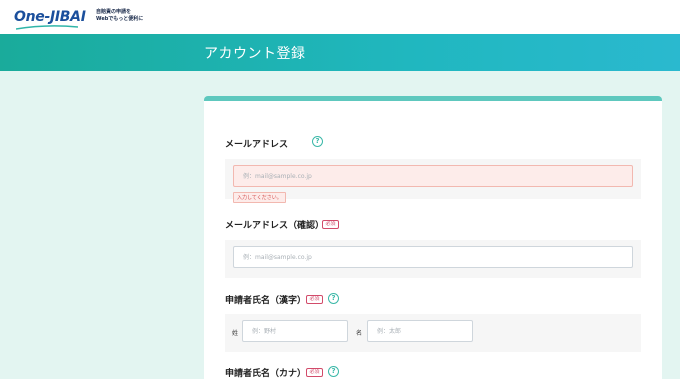 This screenshot has height=379, width=680. I want to click on name-kanji-label: 申請者氏名（漢字）, so click(266, 301).